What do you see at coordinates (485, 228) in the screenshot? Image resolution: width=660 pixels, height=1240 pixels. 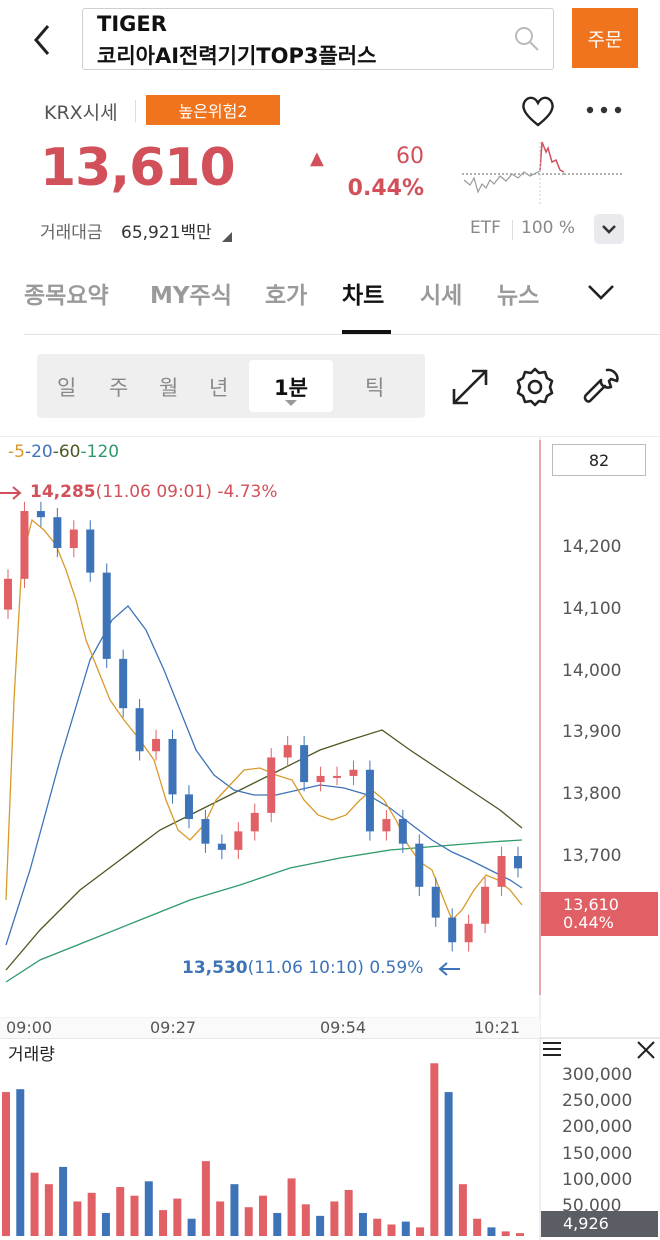 I see `etf-label: ETF` at bounding box center [485, 228].